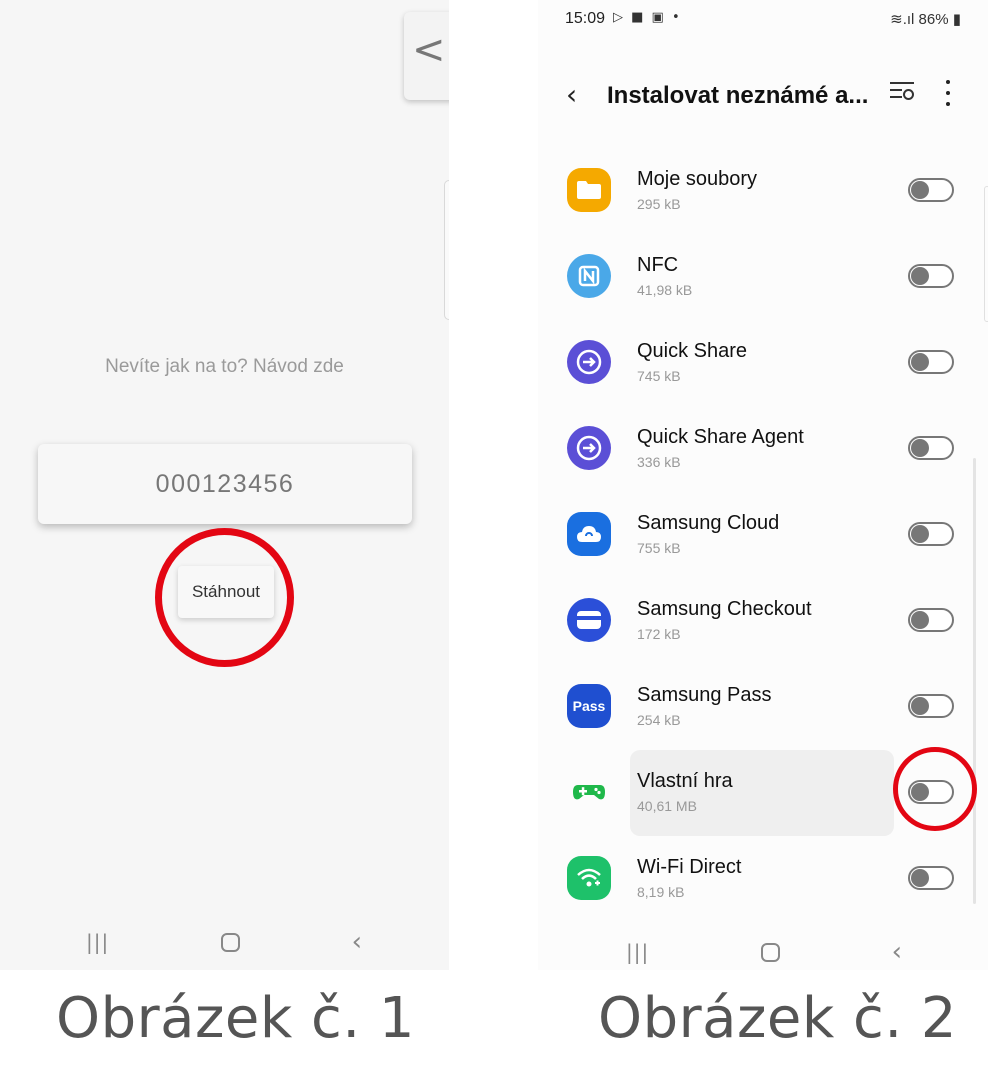 The width and height of the screenshot is (988, 1067). What do you see at coordinates (659, 548) in the screenshot?
I see `app-size: 755 kB` at bounding box center [659, 548].